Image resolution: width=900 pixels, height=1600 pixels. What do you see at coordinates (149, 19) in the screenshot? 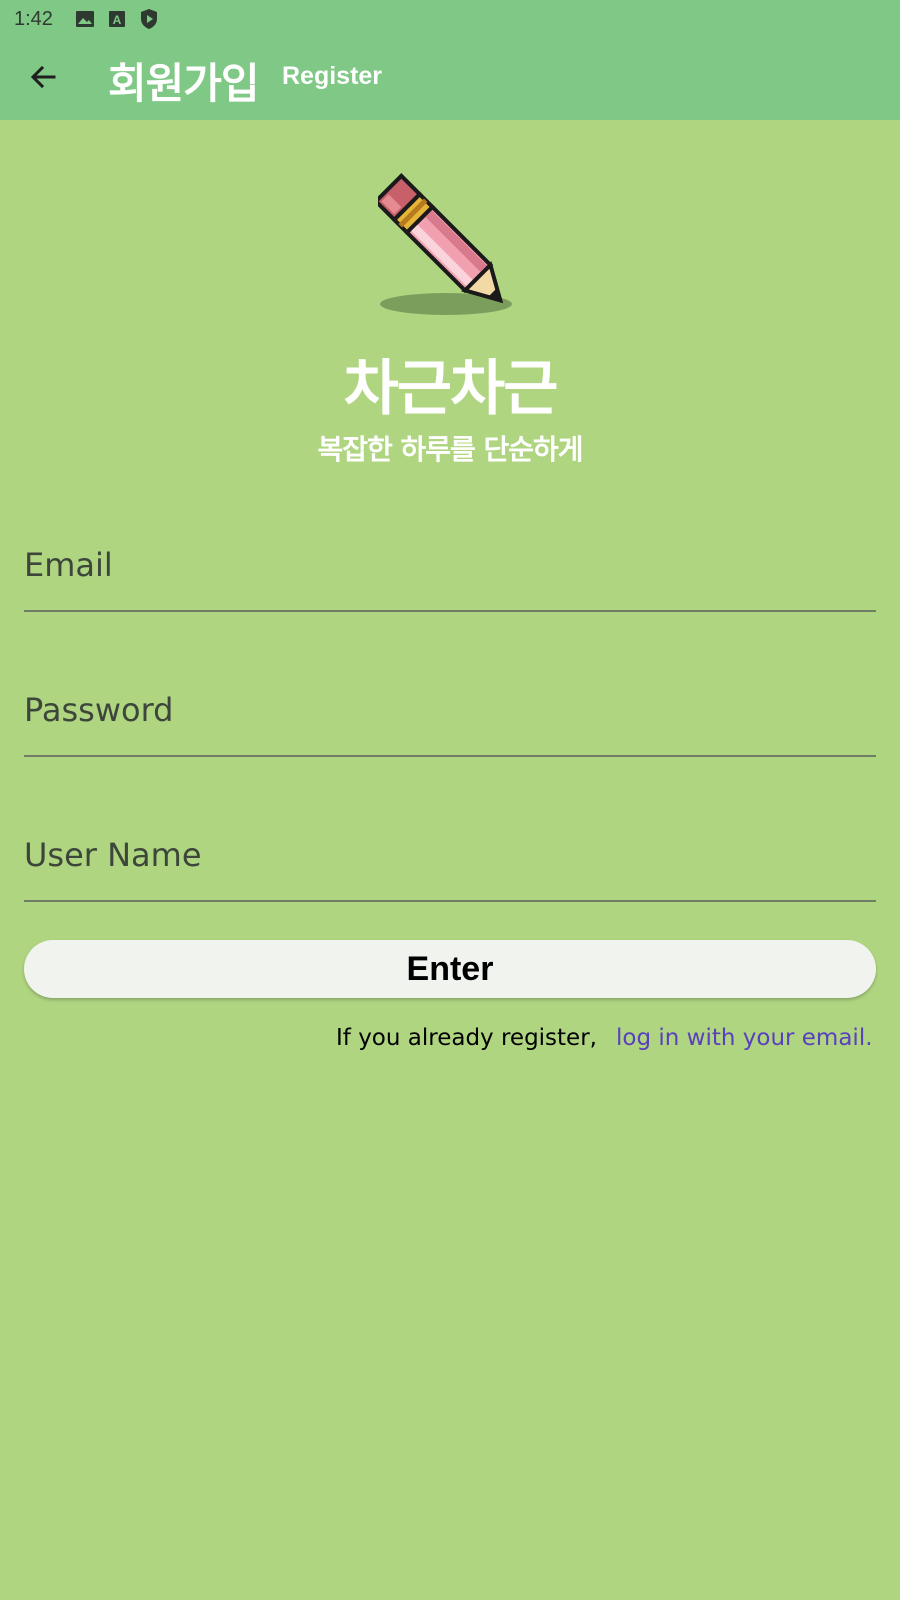
I see `shield-play-icon` at bounding box center [149, 19].